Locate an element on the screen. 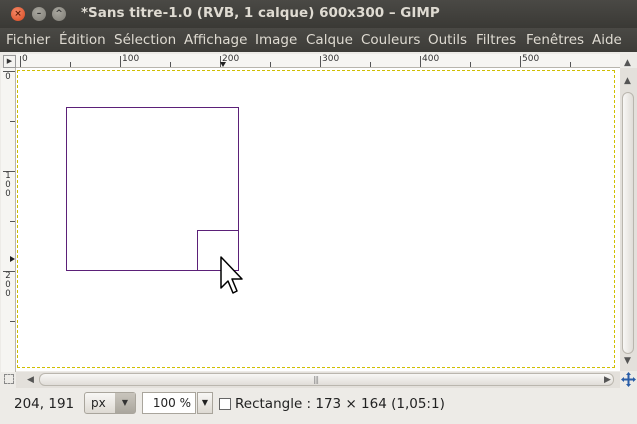 The width and height of the screenshot is (637, 424). horizontal-ruler: 0 100 200 300 400 500 is located at coordinates (318, 61).